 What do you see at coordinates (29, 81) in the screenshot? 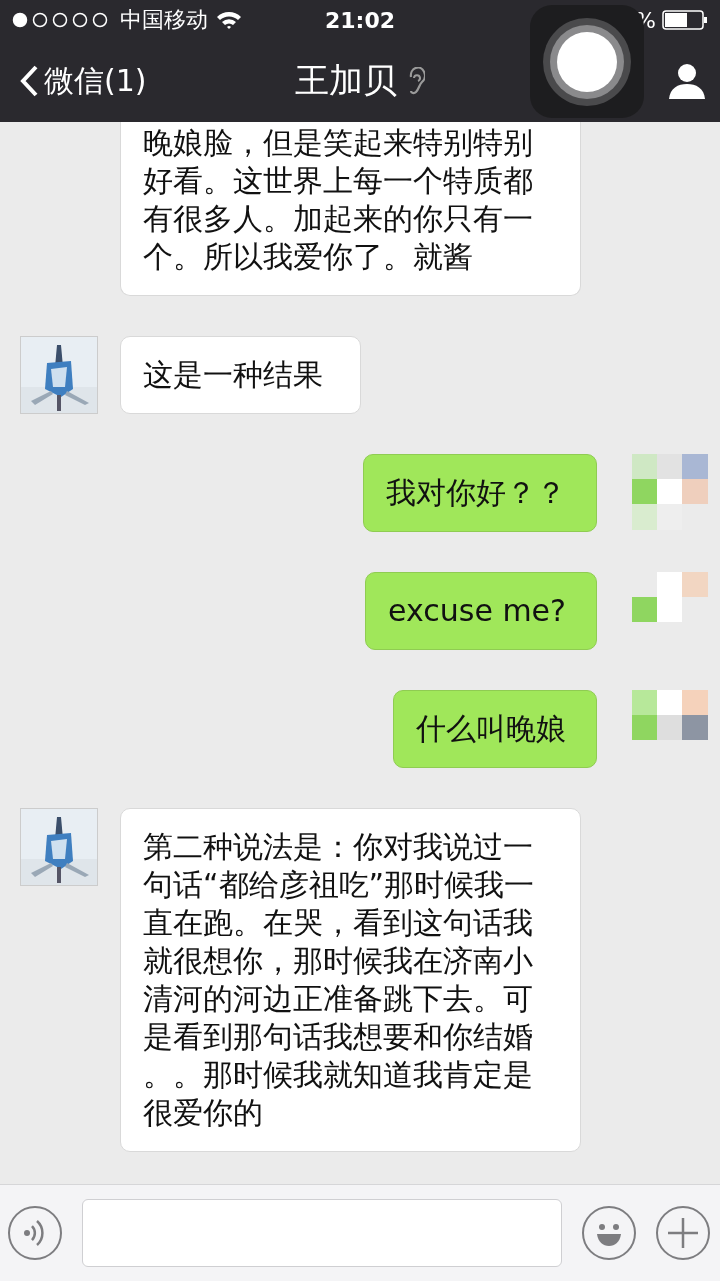
I see `chevron-left-icon` at bounding box center [29, 81].